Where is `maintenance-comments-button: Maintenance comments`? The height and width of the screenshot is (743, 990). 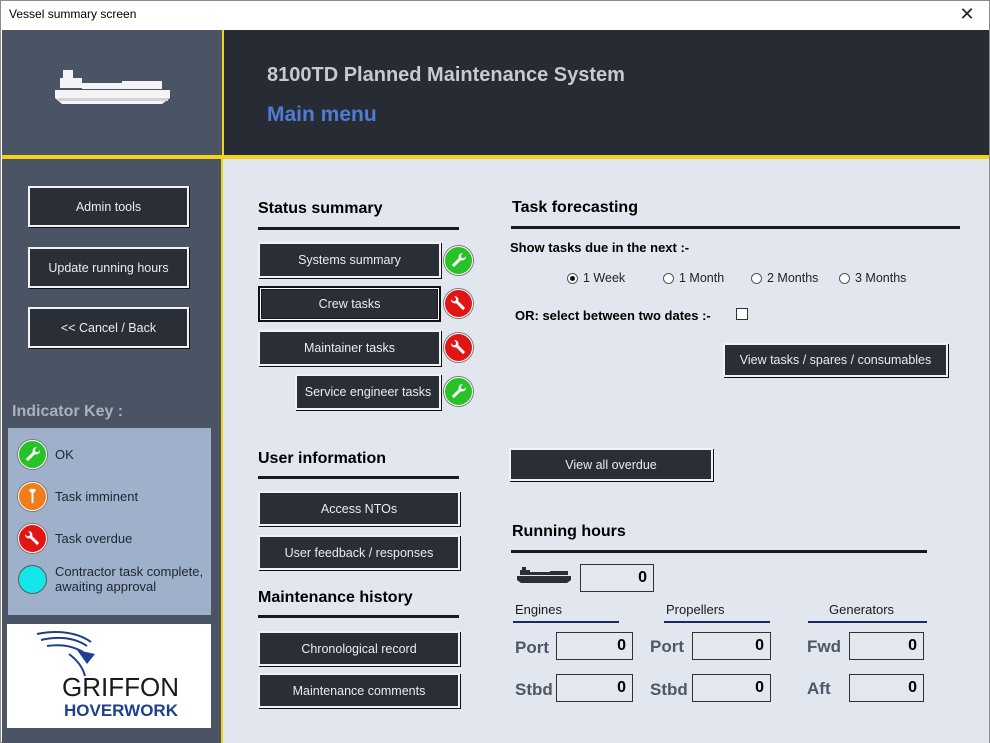
maintenance-comments-button: Maintenance comments is located at coordinates (359, 690).